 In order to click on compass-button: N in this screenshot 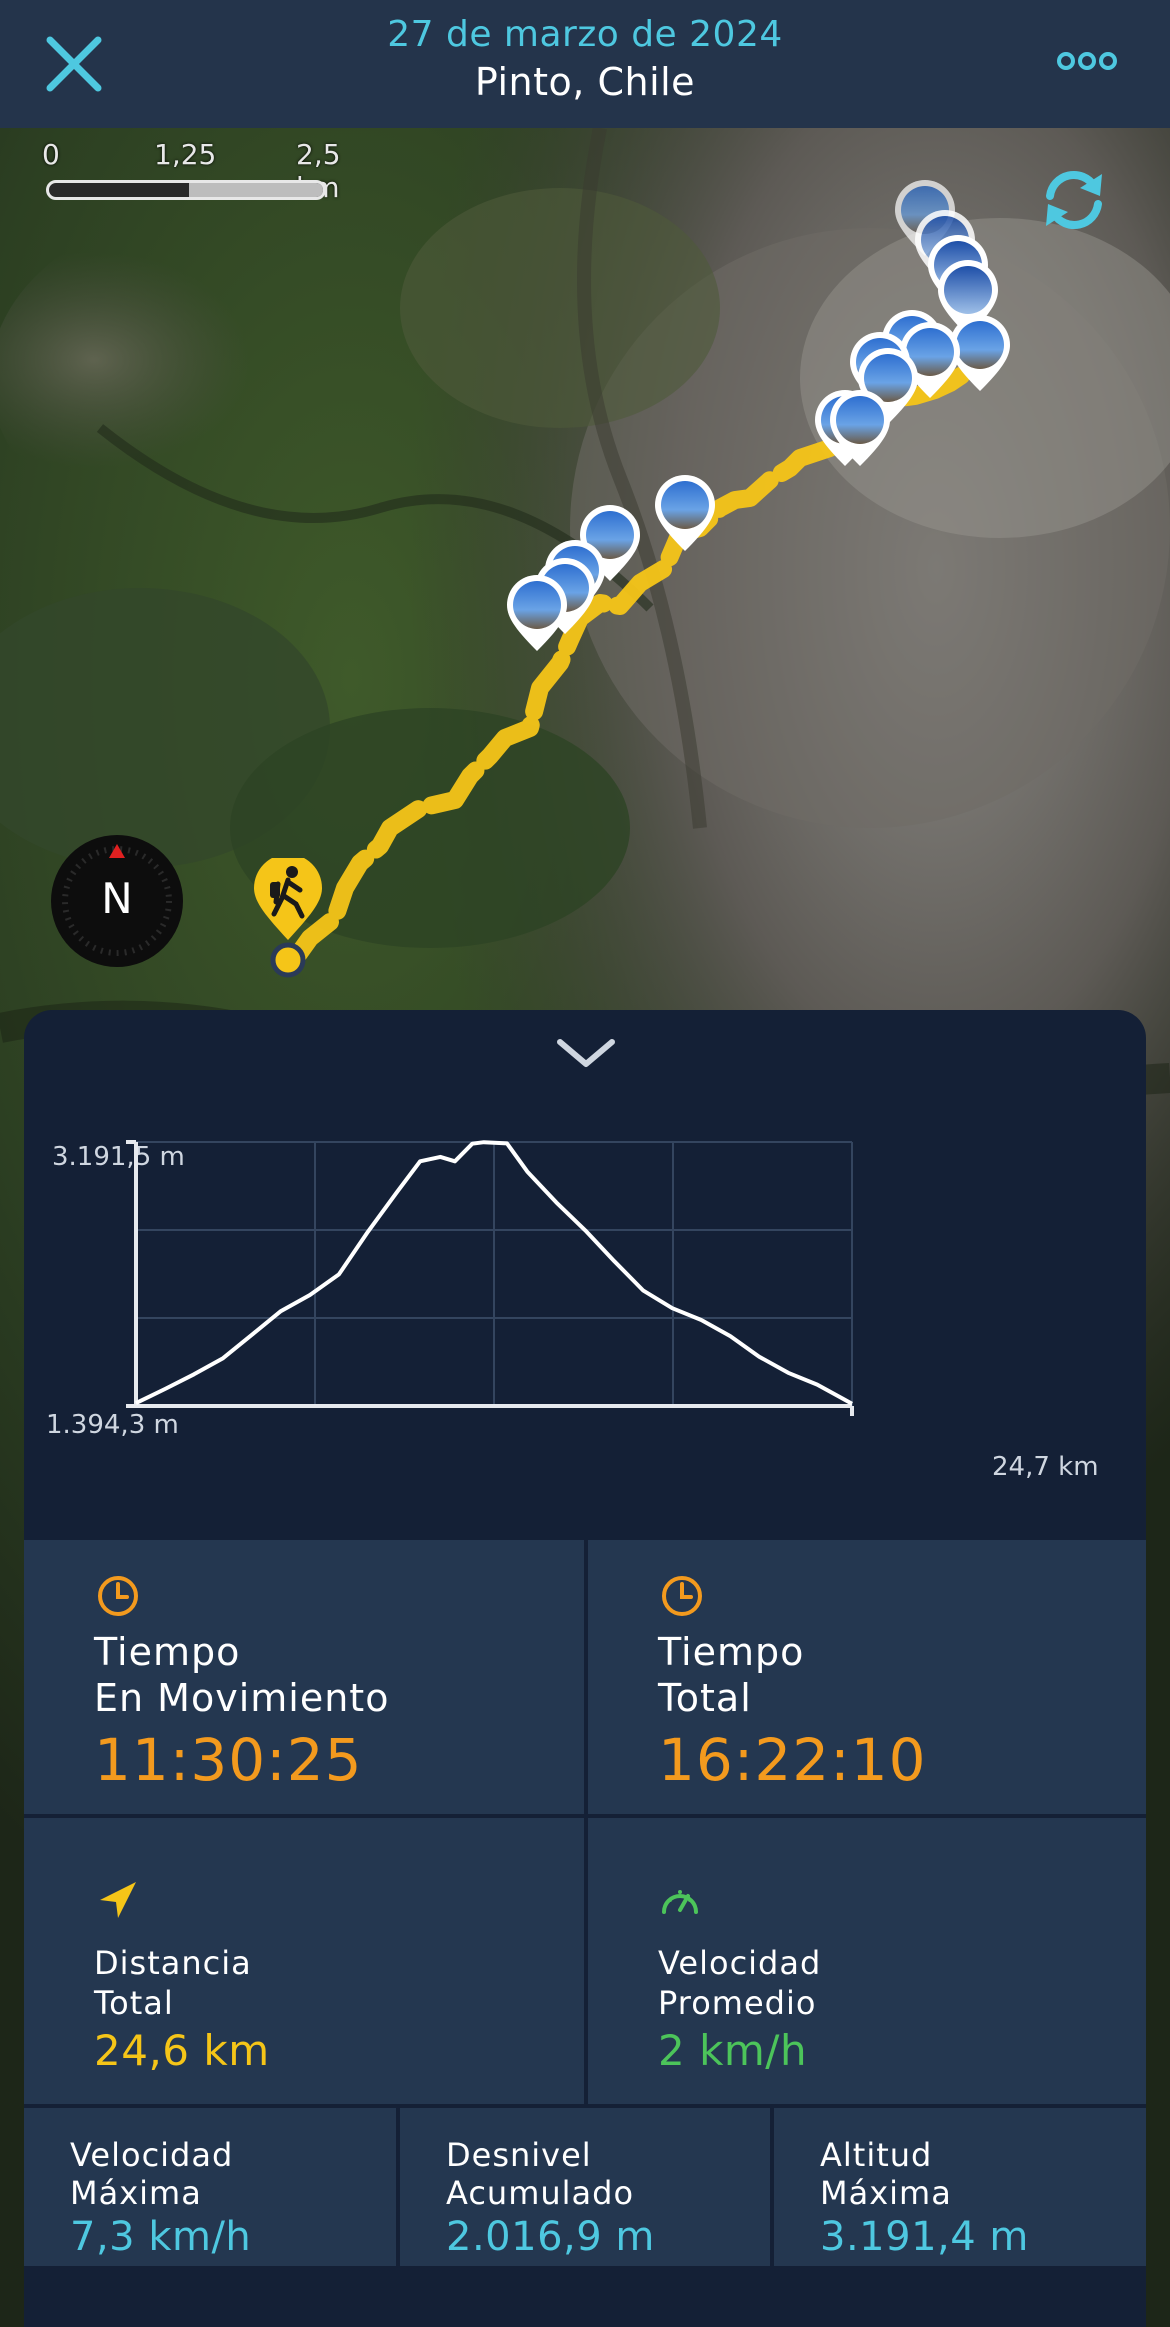, I will do `click(117, 901)`.